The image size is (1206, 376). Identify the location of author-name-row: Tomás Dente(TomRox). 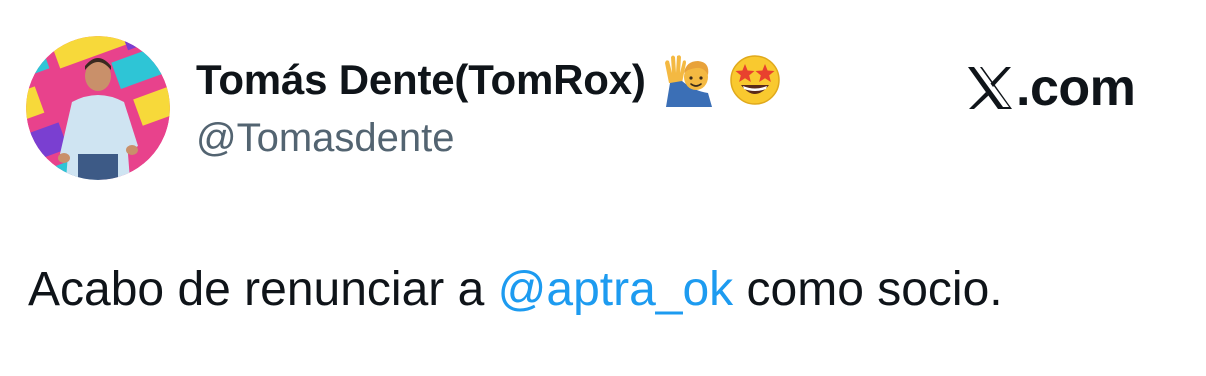
(489, 80).